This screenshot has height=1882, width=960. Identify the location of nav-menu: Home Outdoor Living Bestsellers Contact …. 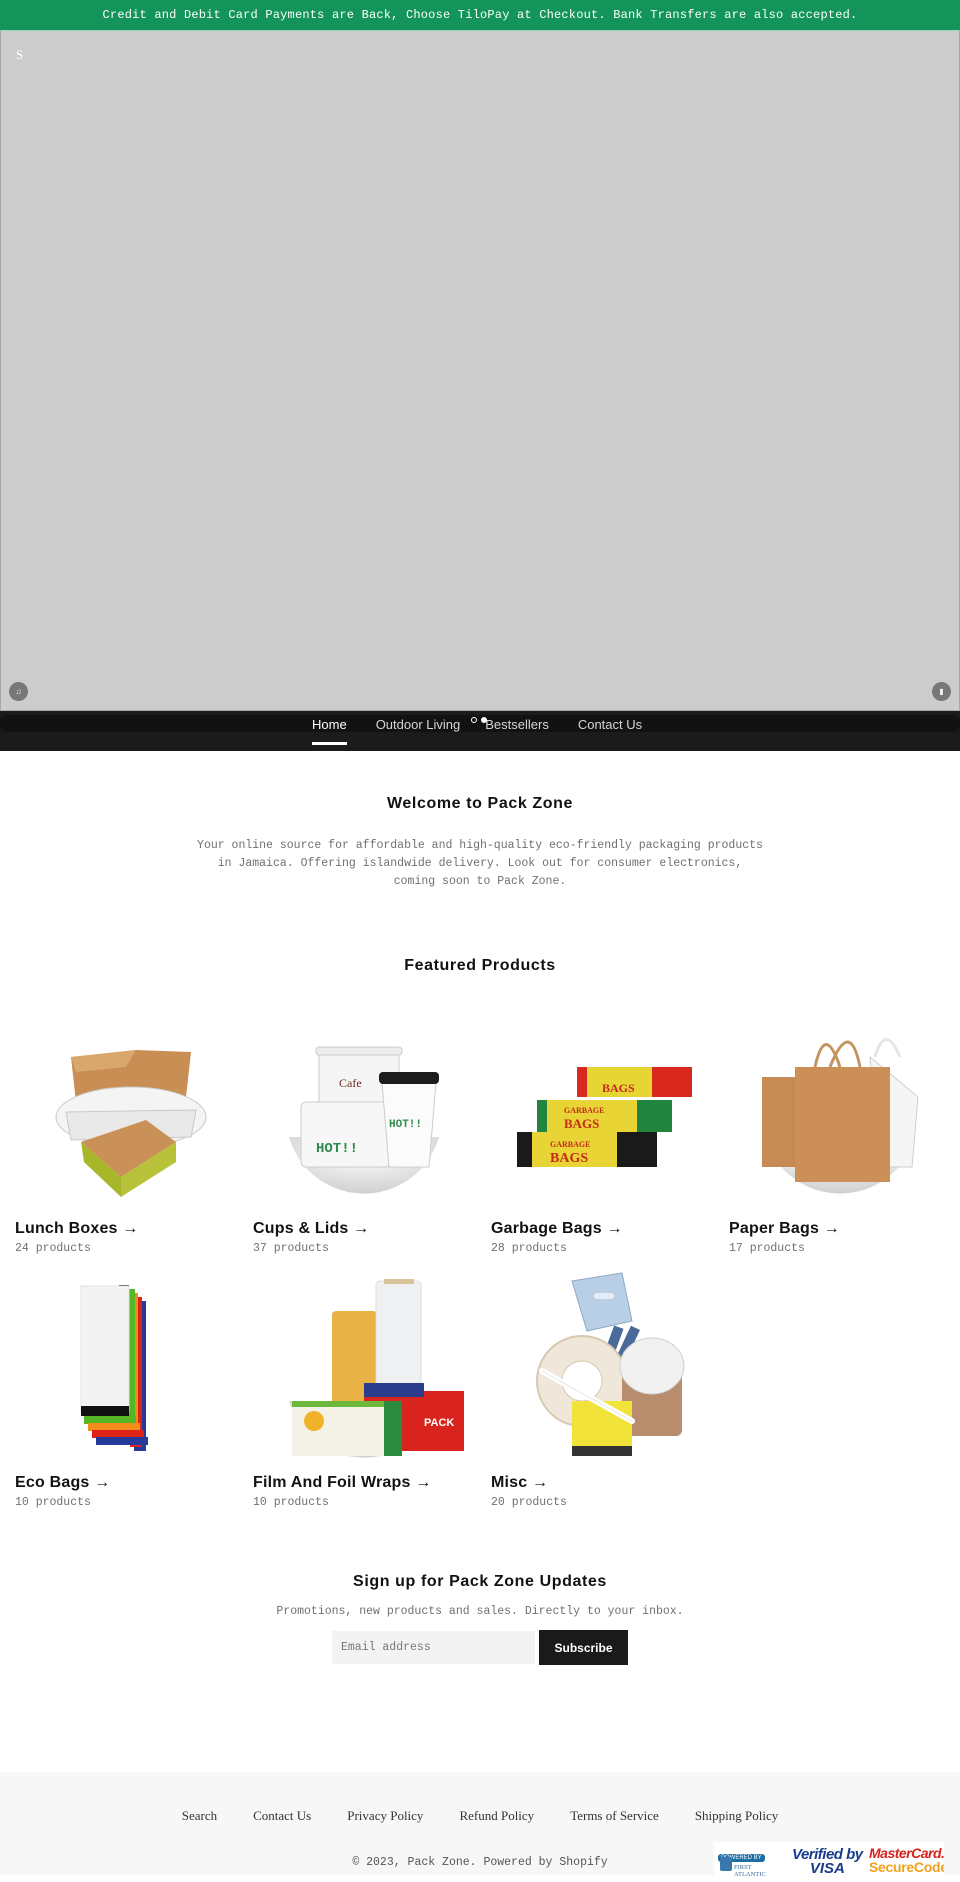
(491, 731).